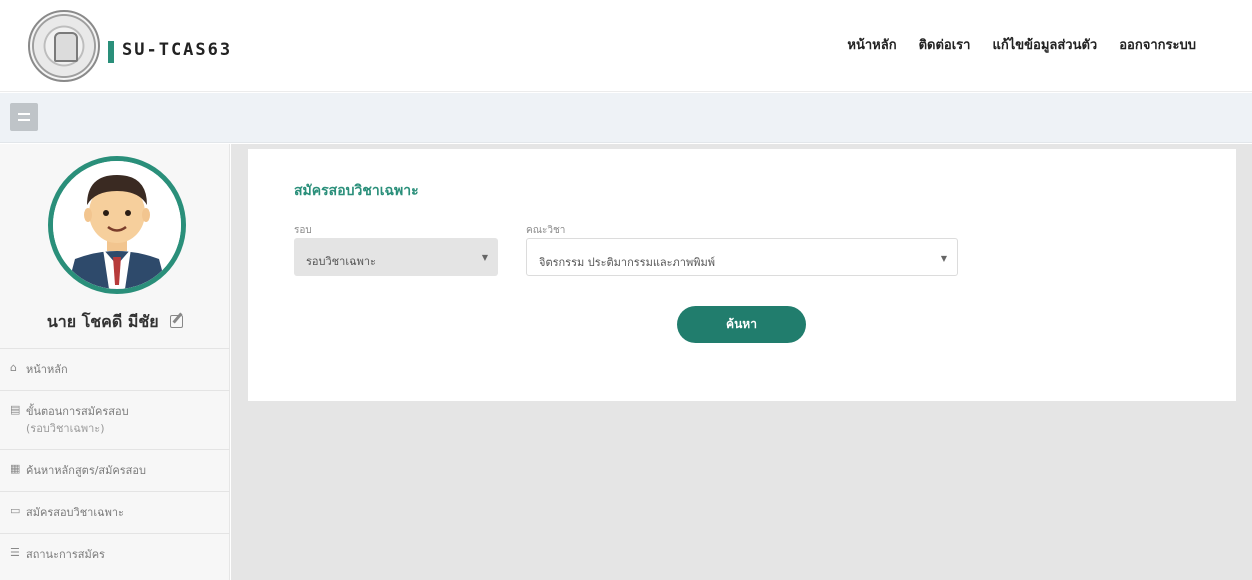  What do you see at coordinates (356, 191) in the screenshot?
I see `page-title: สมัครสอบวิชาเฉพาะ` at bounding box center [356, 191].